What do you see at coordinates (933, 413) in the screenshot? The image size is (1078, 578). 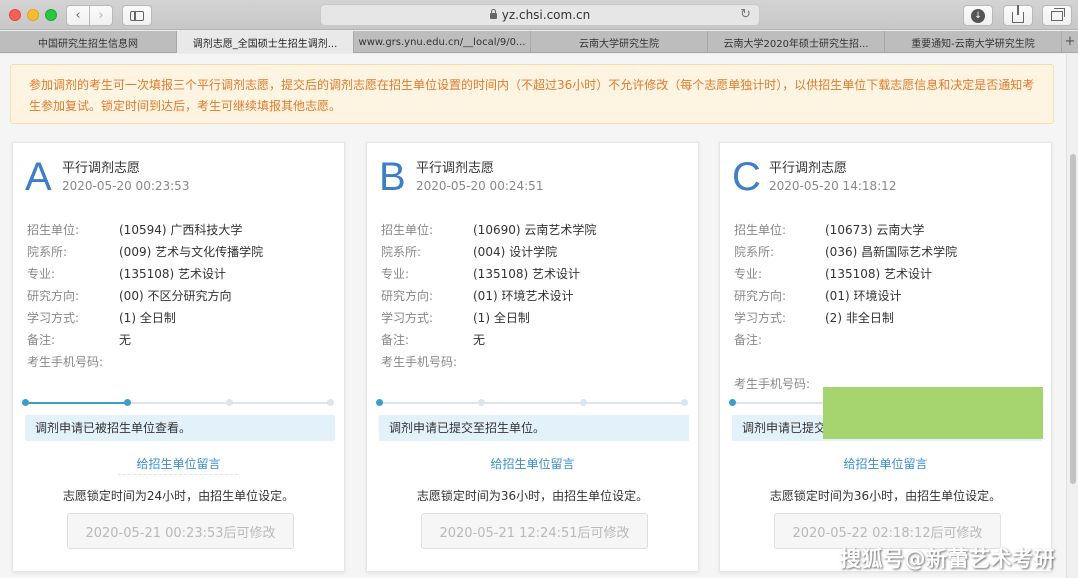 I see `redaction-block` at bounding box center [933, 413].